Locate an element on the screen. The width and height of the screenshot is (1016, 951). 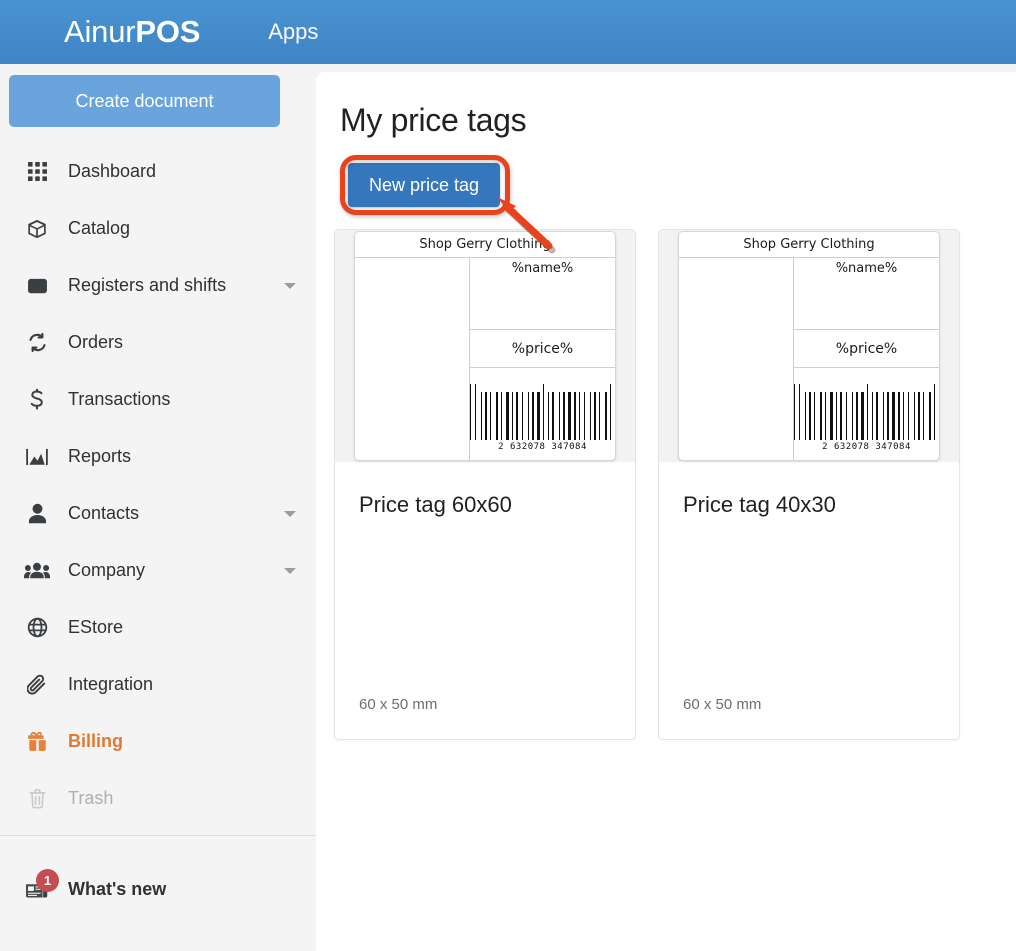
person-icon is located at coordinates (37, 514).